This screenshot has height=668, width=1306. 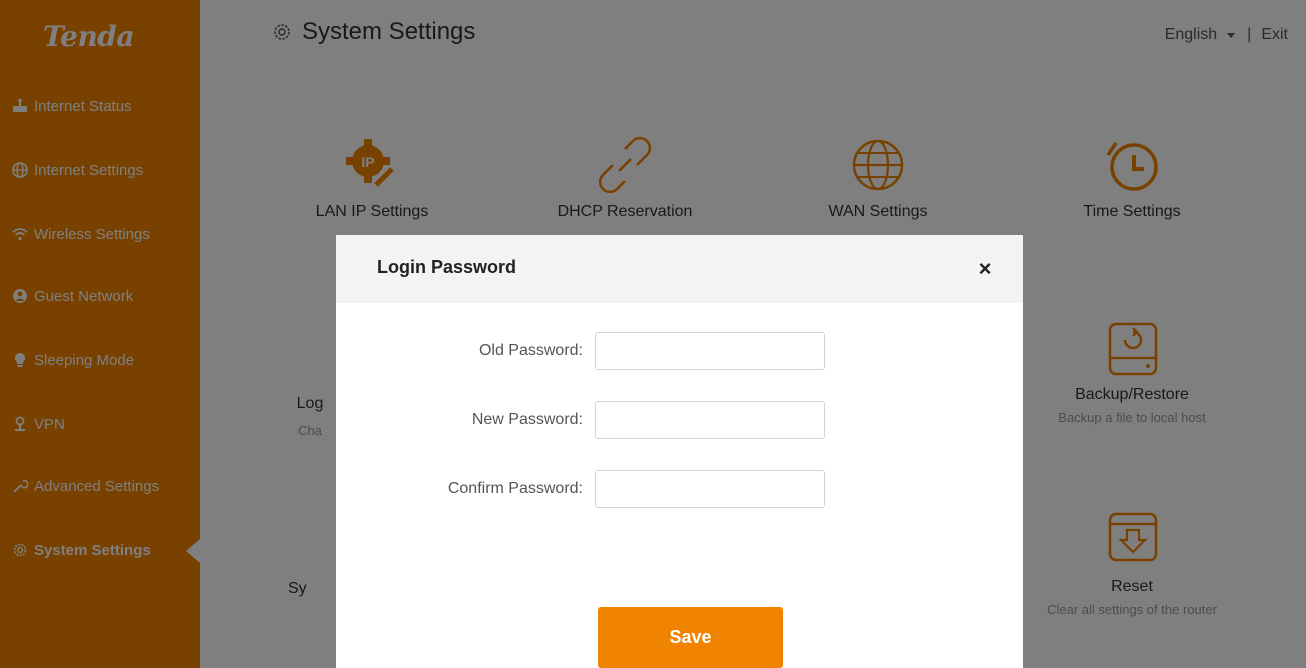 I want to click on old-password-field, so click(x=710, y=351).